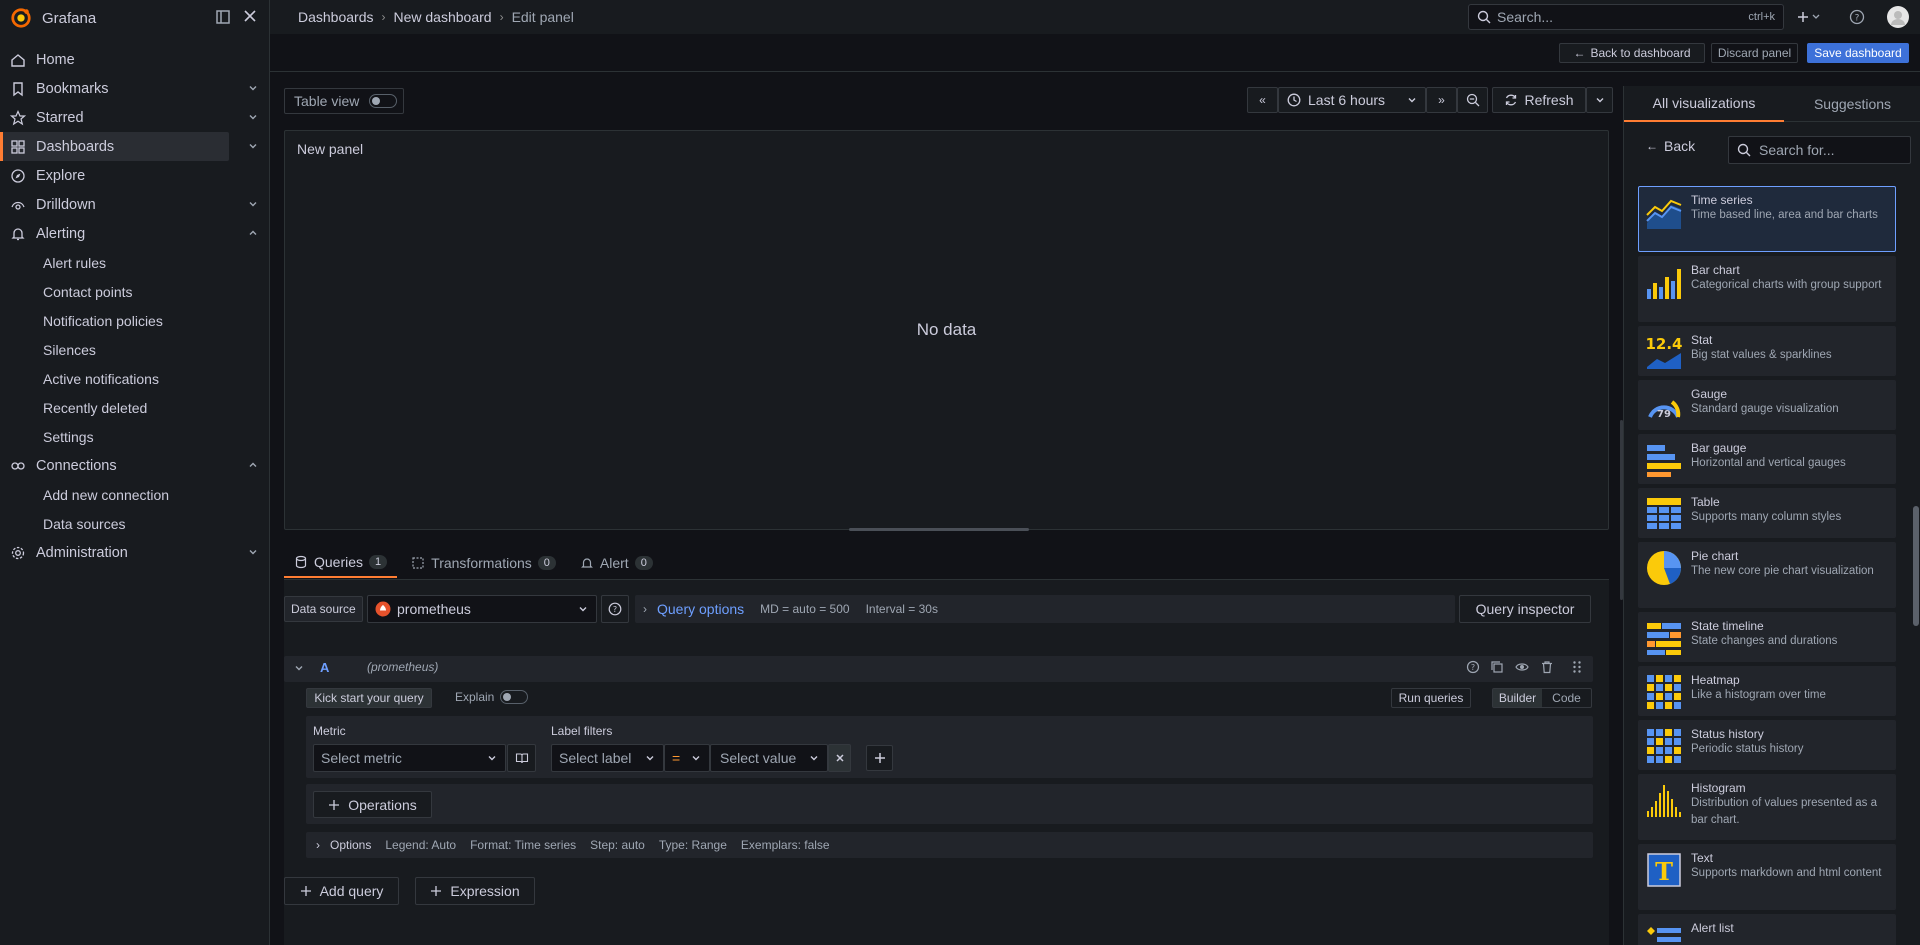  I want to click on builder-mode-option: Builder, so click(1517, 698).